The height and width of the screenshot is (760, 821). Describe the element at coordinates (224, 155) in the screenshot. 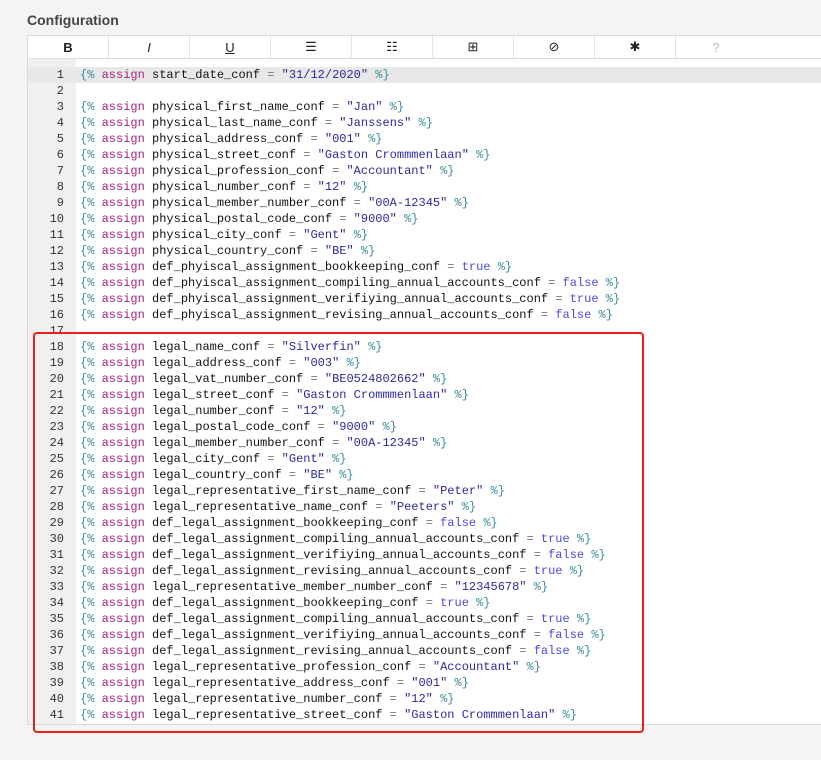

I see `variable-name: physical_street_conf` at that location.